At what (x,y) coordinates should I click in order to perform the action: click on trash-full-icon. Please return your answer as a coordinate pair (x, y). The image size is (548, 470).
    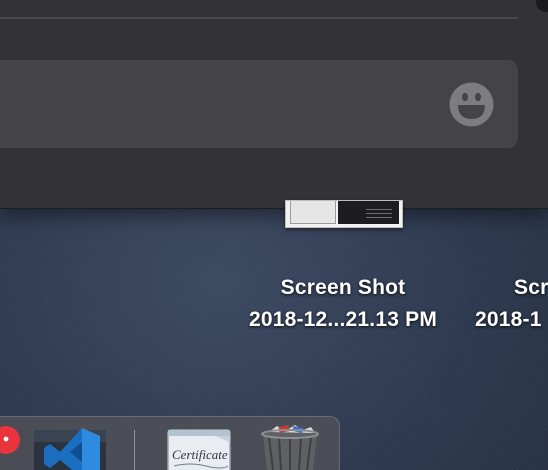
    Looking at the image, I should click on (290, 447).